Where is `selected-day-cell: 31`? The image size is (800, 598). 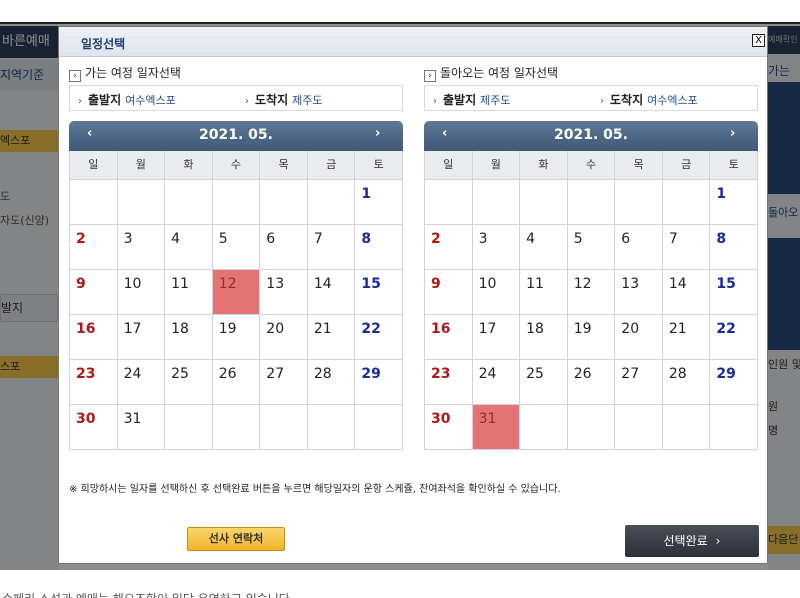 selected-day-cell: 31 is located at coordinates (496, 427).